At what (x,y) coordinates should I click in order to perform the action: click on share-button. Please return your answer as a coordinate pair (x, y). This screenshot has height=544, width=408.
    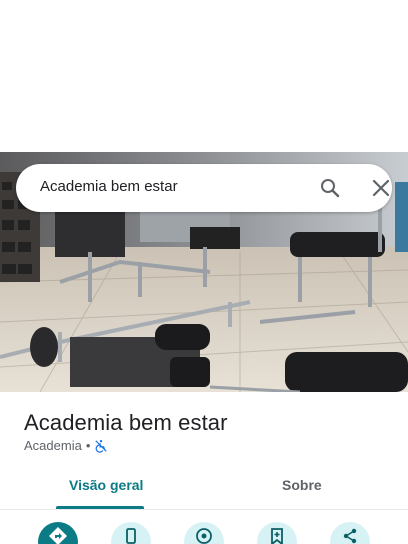
    Looking at the image, I should click on (350, 533).